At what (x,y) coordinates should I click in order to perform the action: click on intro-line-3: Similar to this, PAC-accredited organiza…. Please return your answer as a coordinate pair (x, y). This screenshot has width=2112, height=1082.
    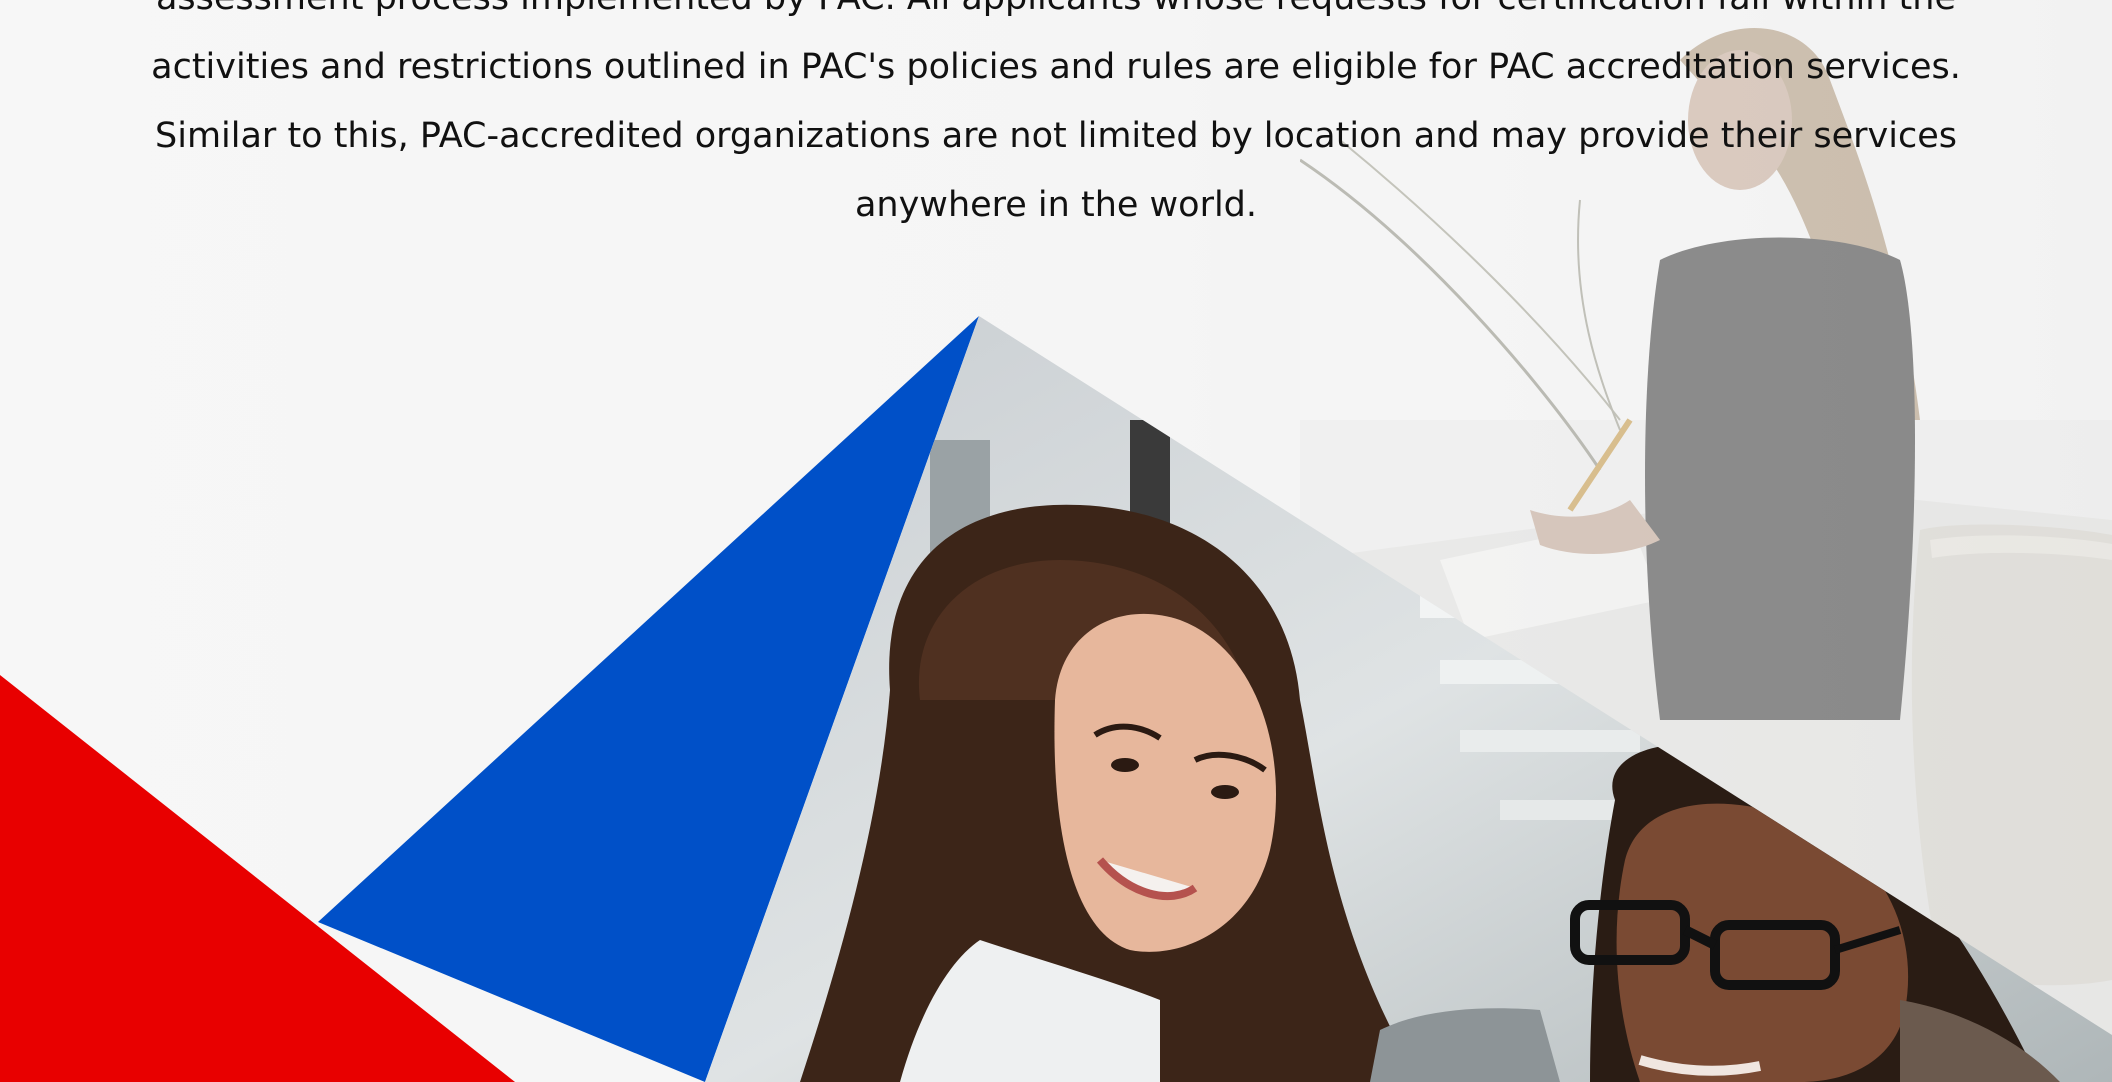
    Looking at the image, I should click on (1056, 136).